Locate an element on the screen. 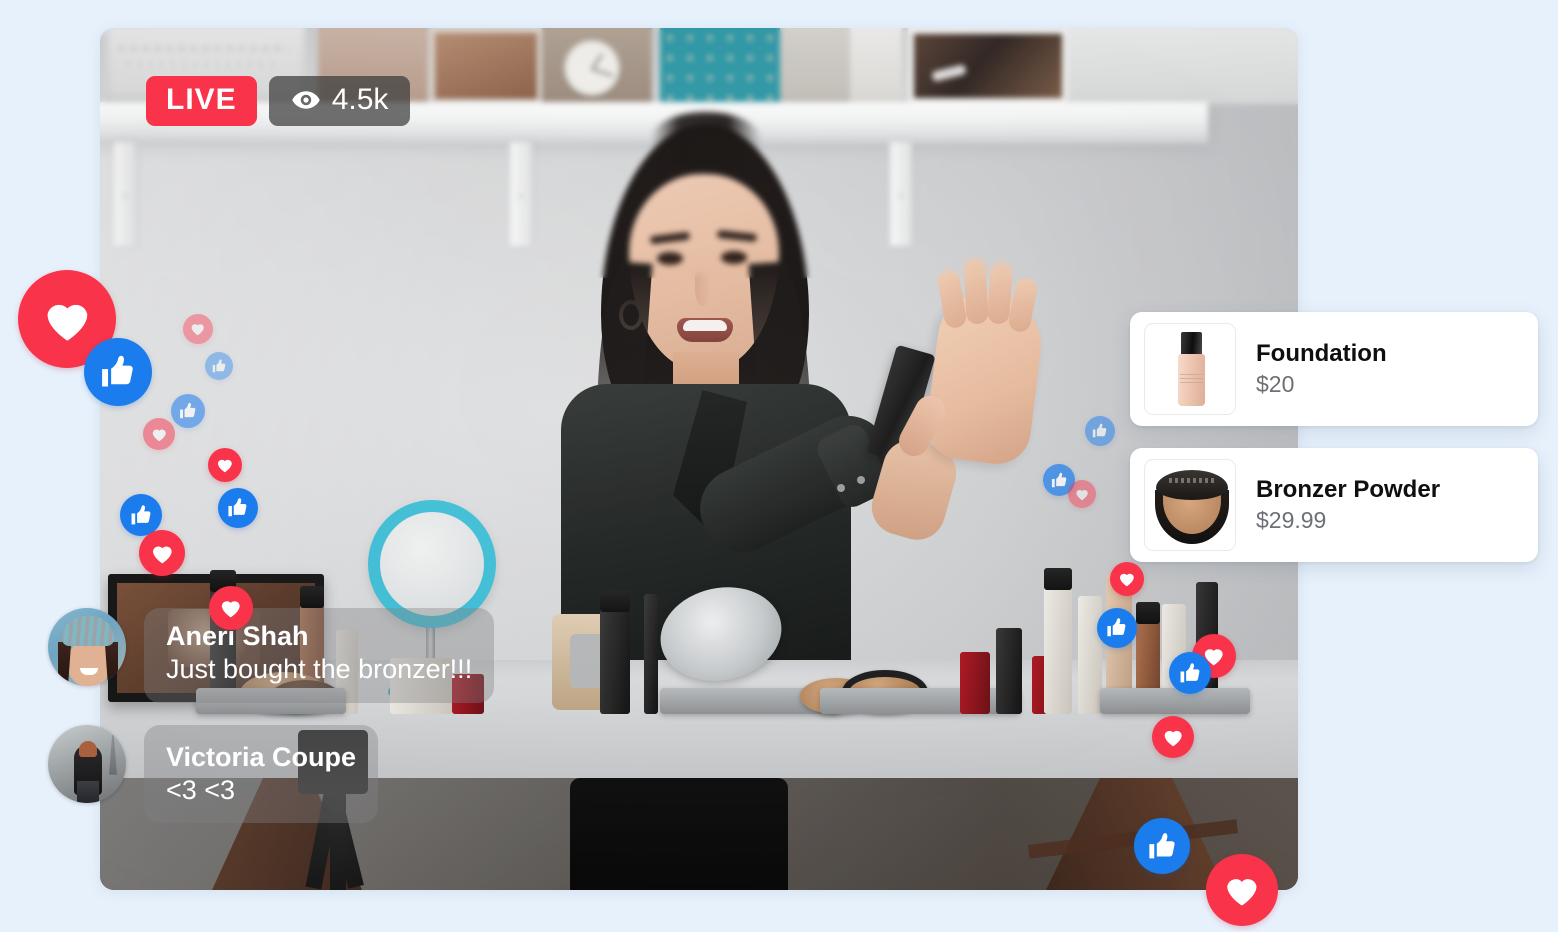  bronzer-compact-thumbnail is located at coordinates (1190, 505).